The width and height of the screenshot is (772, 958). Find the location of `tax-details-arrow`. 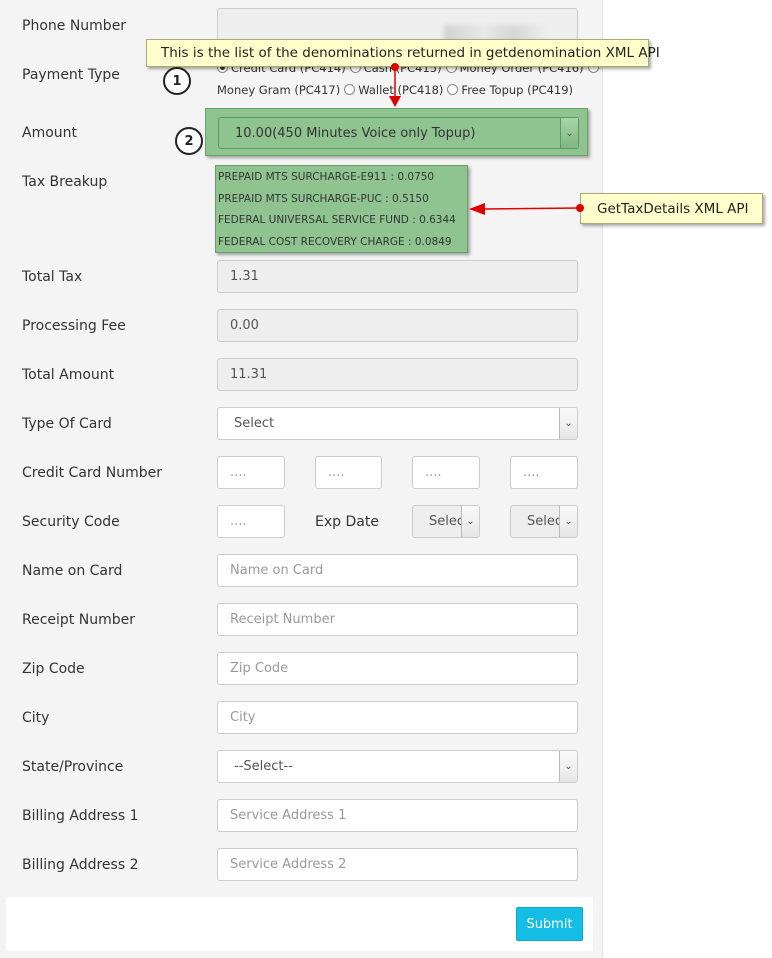

tax-details-arrow is located at coordinates (526, 209).